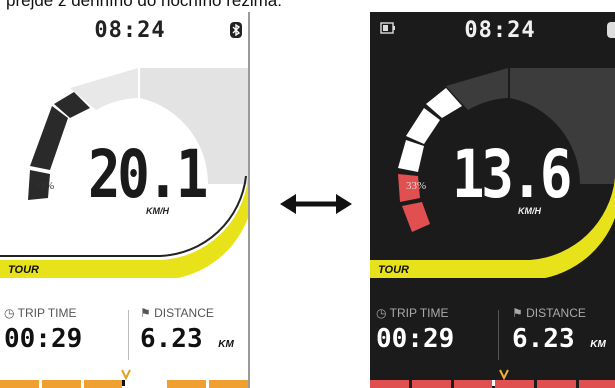  I want to click on speed-value: 20.1, so click(148, 174).